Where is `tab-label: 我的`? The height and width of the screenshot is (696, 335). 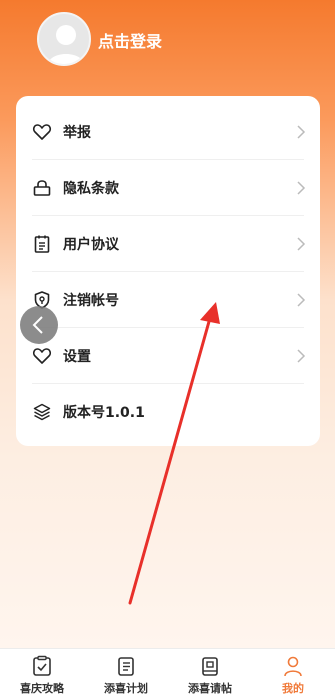
tab-label: 我的 is located at coordinates (293, 688).